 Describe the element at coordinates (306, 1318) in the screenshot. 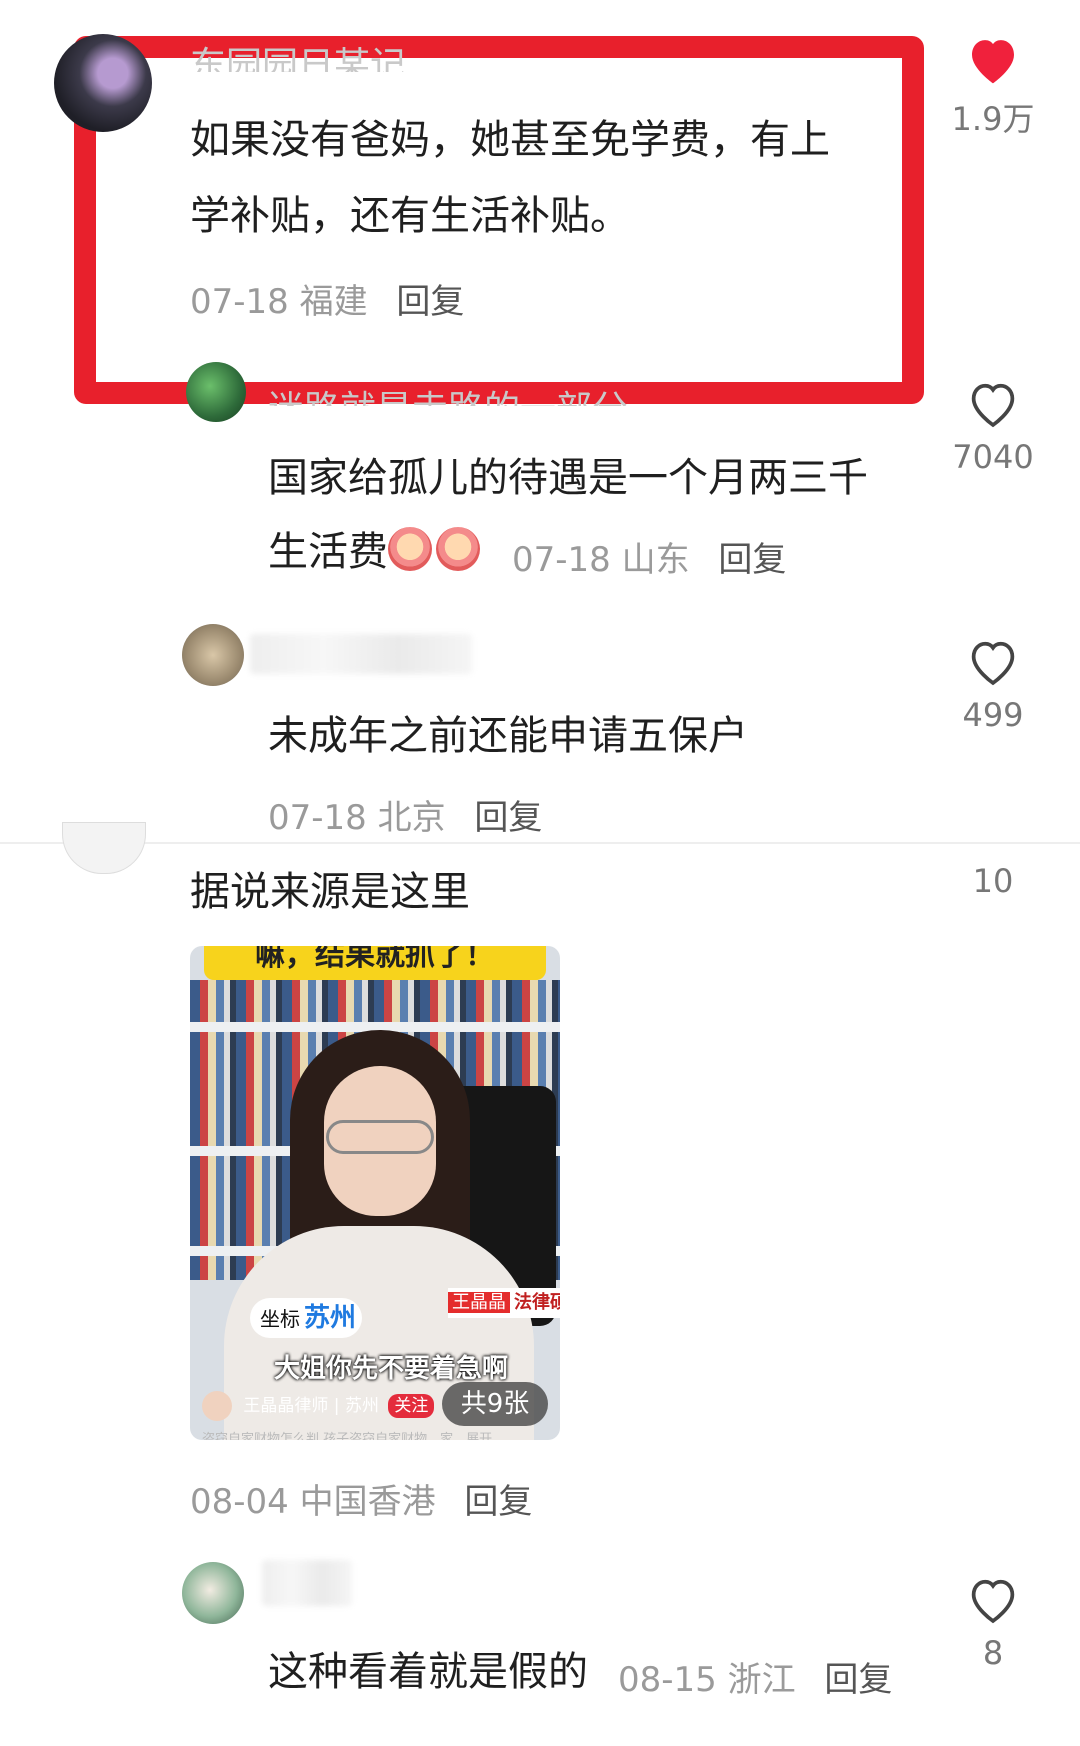

I see `location-tag: 坐标 苏州` at that location.